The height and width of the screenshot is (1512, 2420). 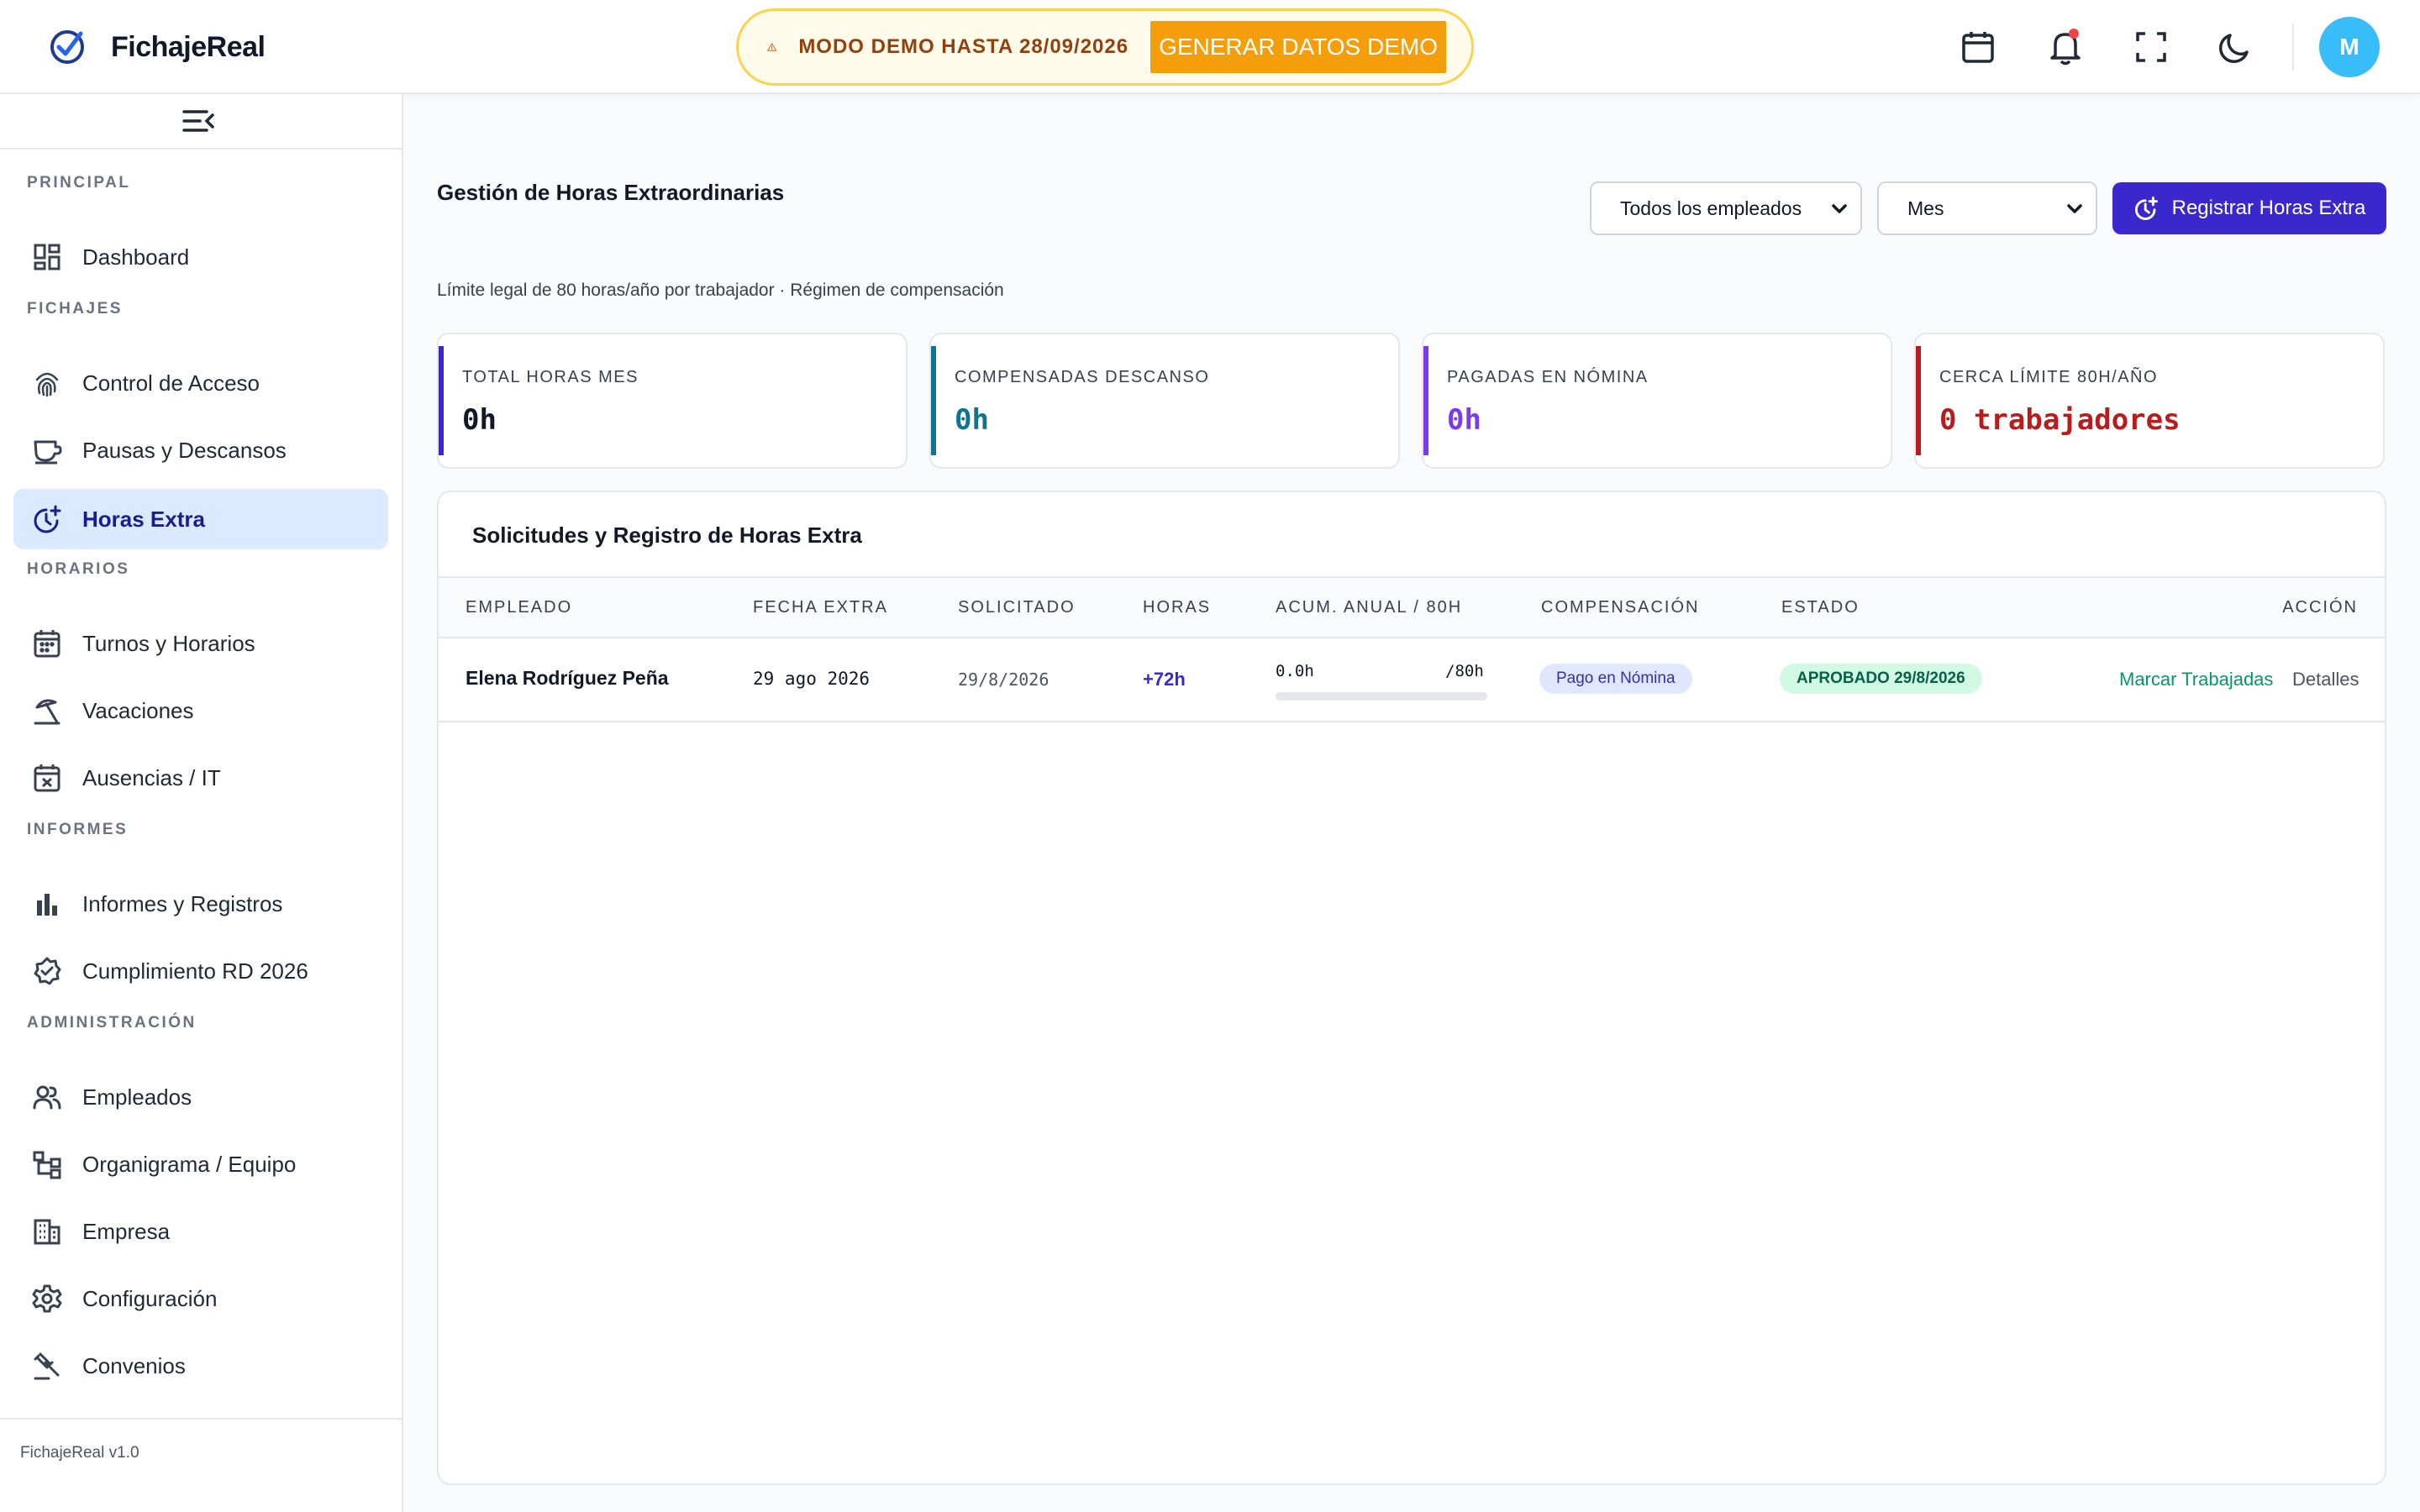 What do you see at coordinates (812, 679) in the screenshot?
I see `overtime-date: 29 ago 2026` at bounding box center [812, 679].